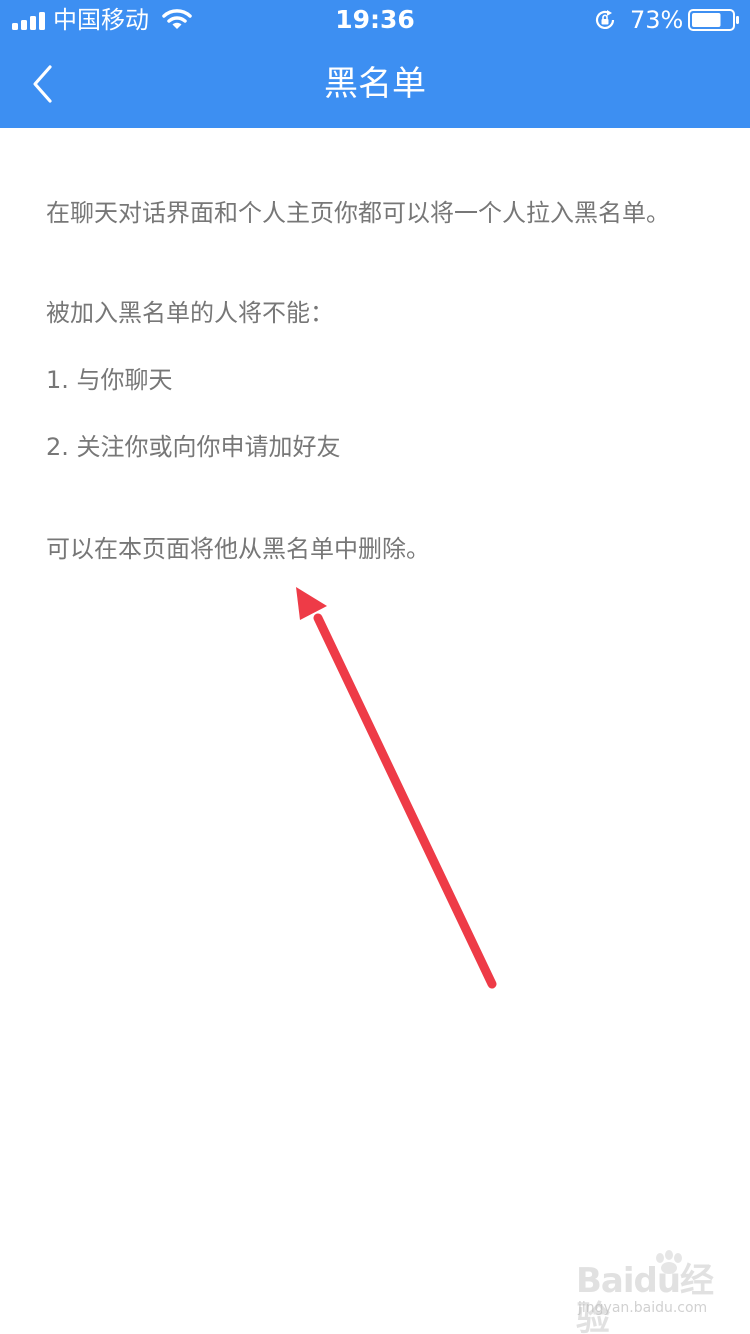 This screenshot has width=750, height=1334. What do you see at coordinates (645, 1297) in the screenshot?
I see `watermark-brand: Baidu经验` at bounding box center [645, 1297].